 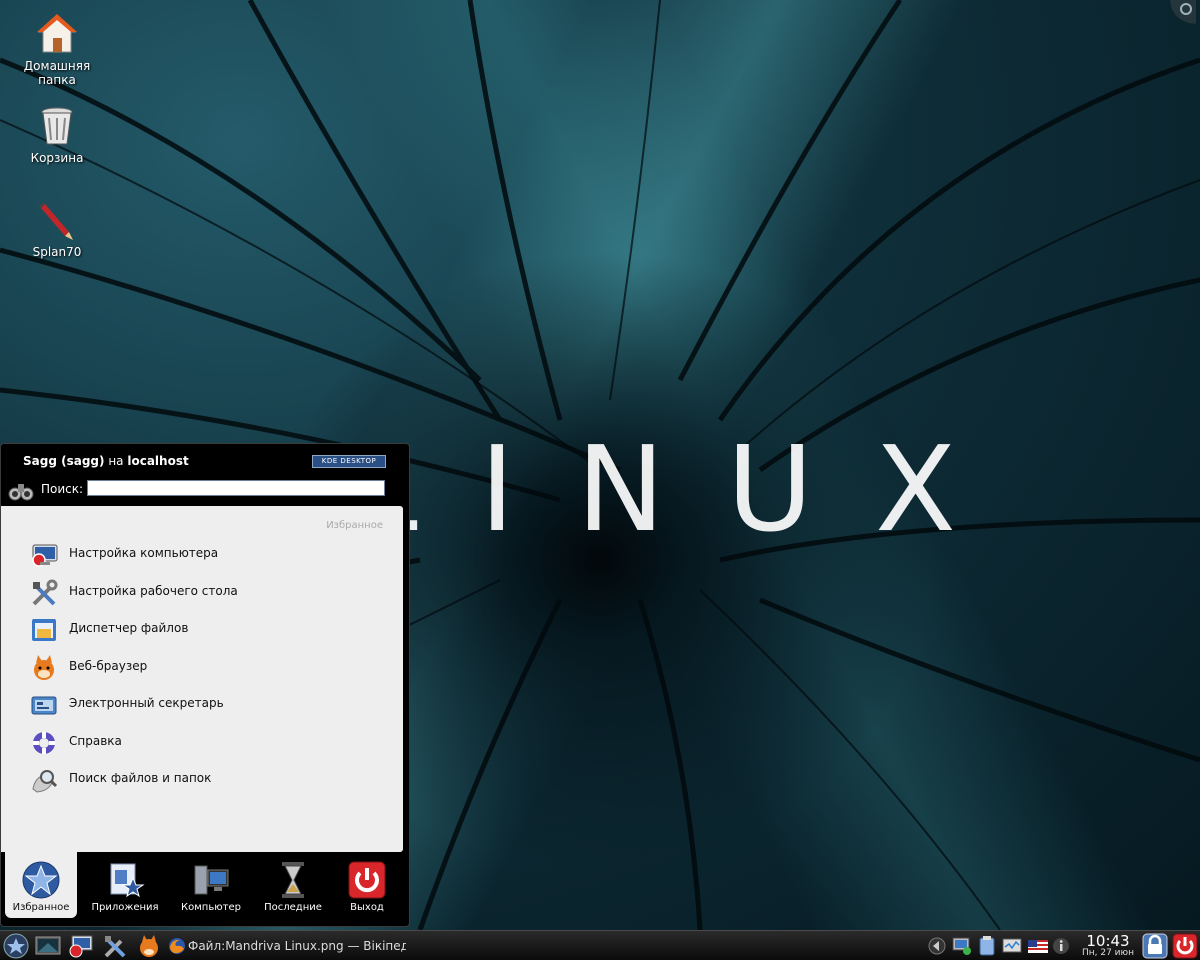 I want to click on tab-computer: Компьютер, so click(x=211, y=885).